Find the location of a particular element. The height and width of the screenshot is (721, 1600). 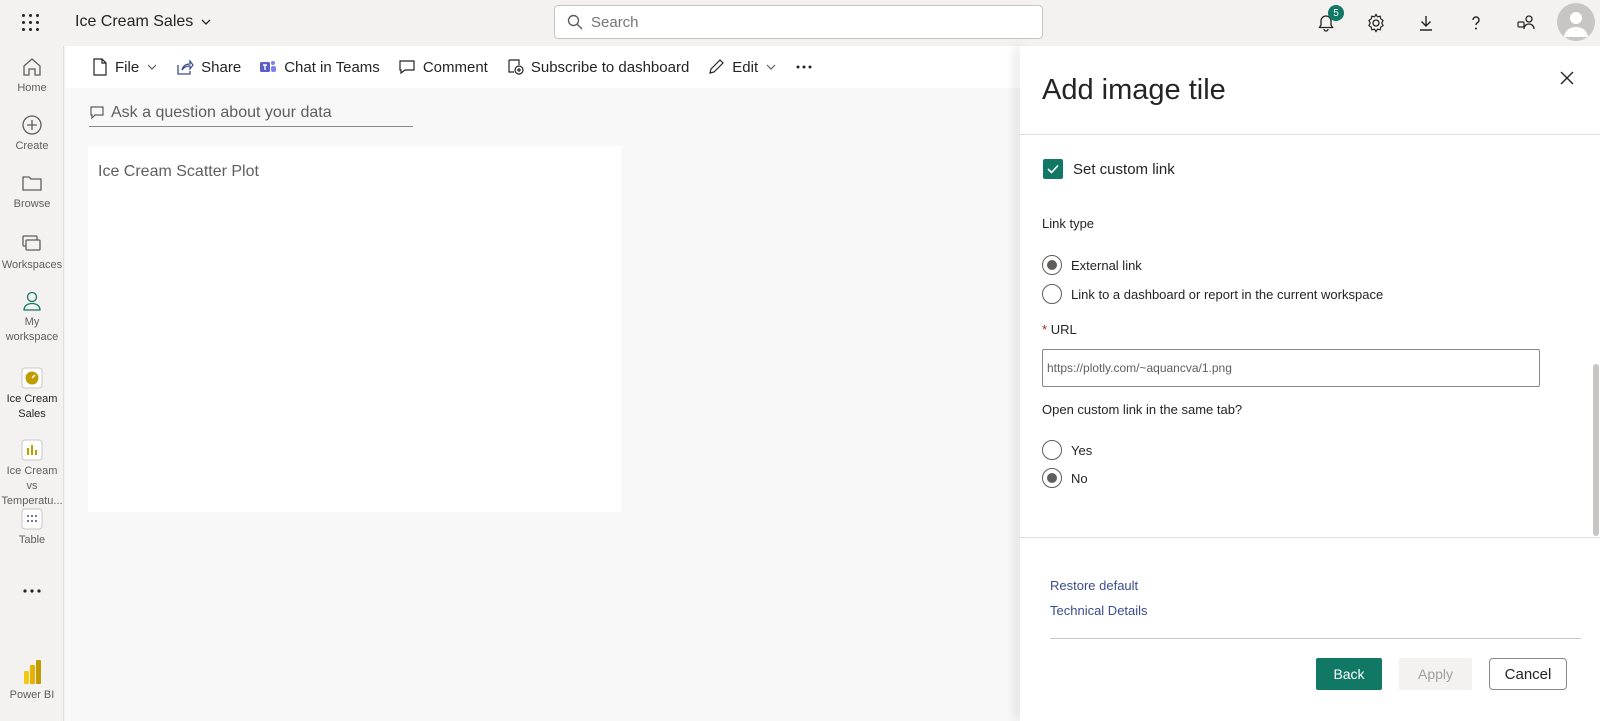

chevron-down-icon is located at coordinates (206, 22).